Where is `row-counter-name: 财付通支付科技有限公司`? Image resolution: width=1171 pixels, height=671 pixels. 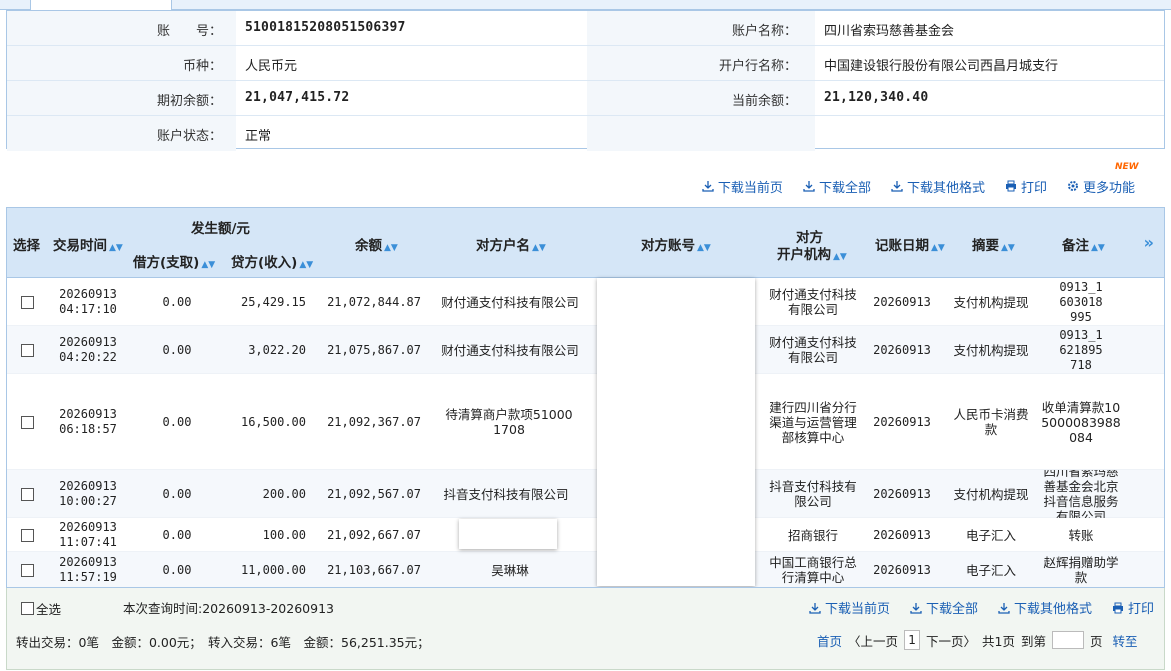 row-counter-name: 财付通支付科技有限公司 is located at coordinates (510, 302).